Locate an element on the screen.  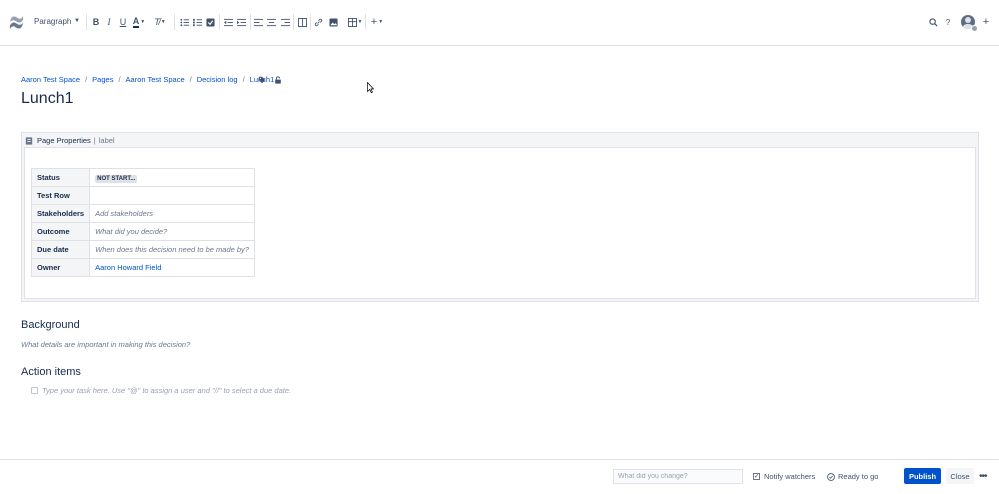
macro-name: Page Properties is located at coordinates (64, 140).